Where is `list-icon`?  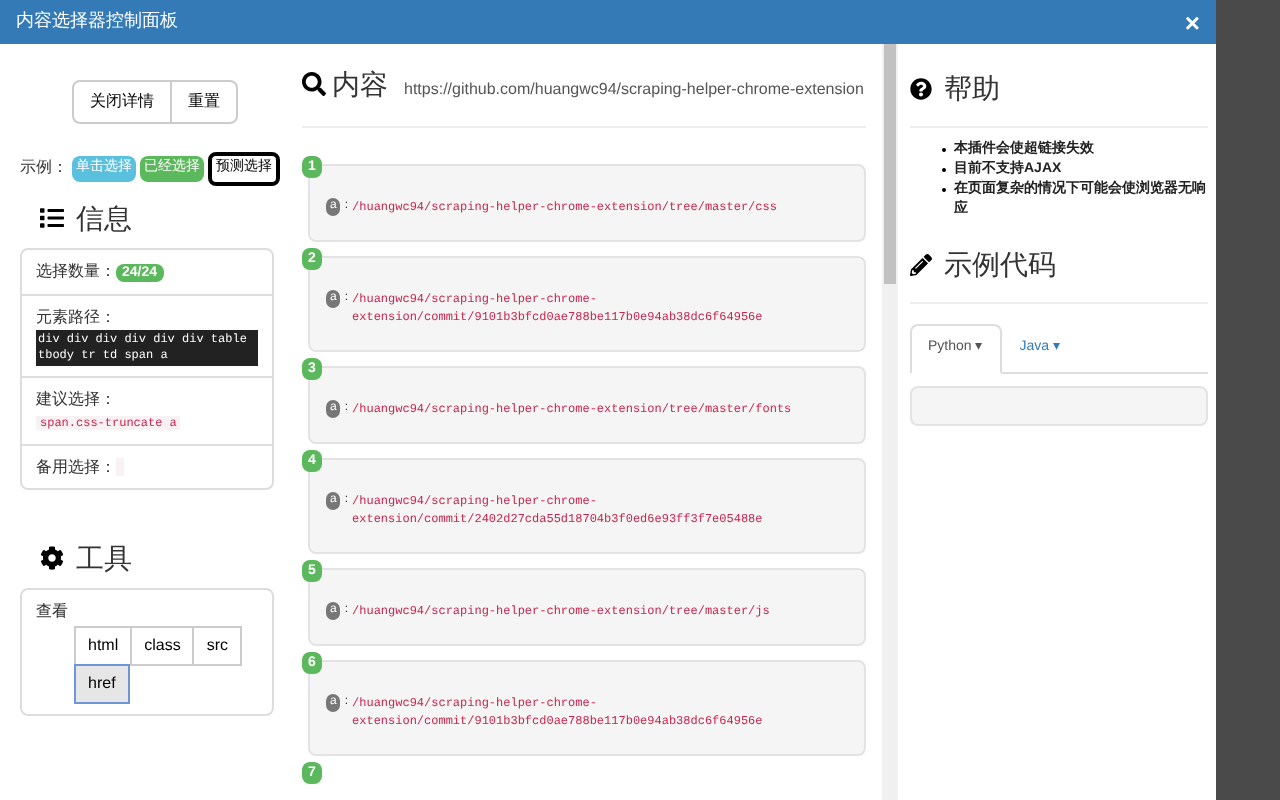 list-icon is located at coordinates (52, 218).